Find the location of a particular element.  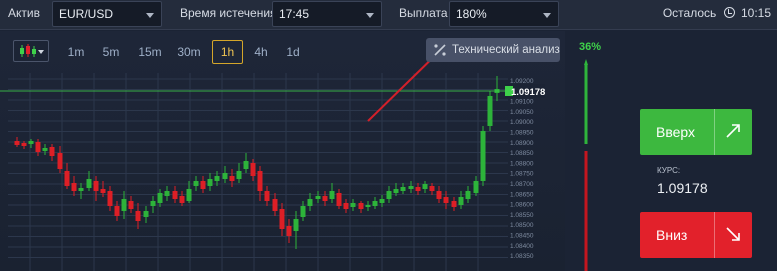

up-label: Вверх is located at coordinates (676, 132).